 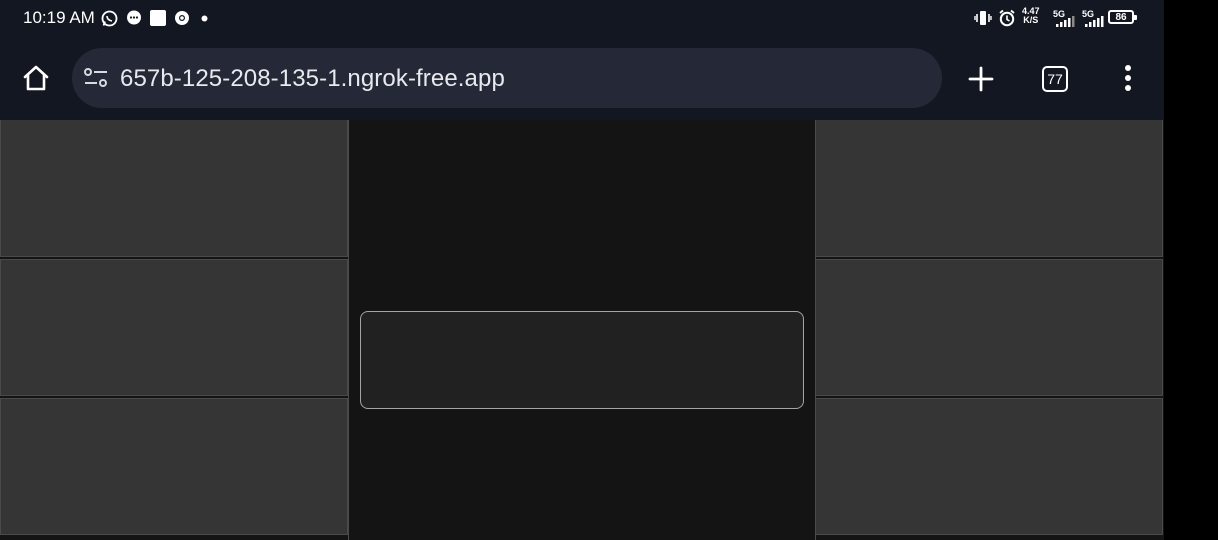 What do you see at coordinates (1191, 270) in the screenshot?
I see `screen-edge` at bounding box center [1191, 270].